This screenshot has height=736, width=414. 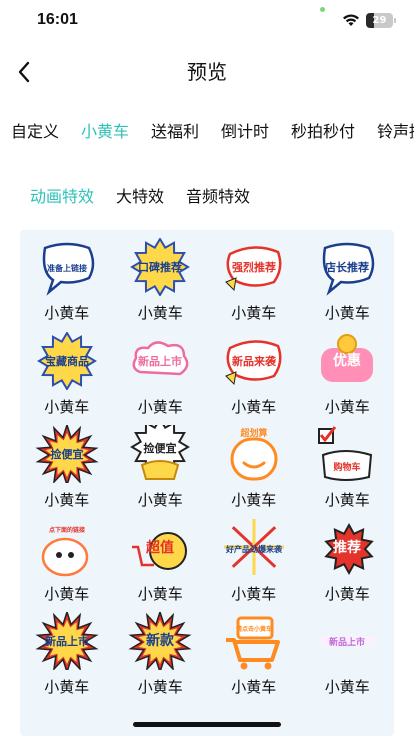 I want to click on status-time: 16:01, so click(x=57, y=19).